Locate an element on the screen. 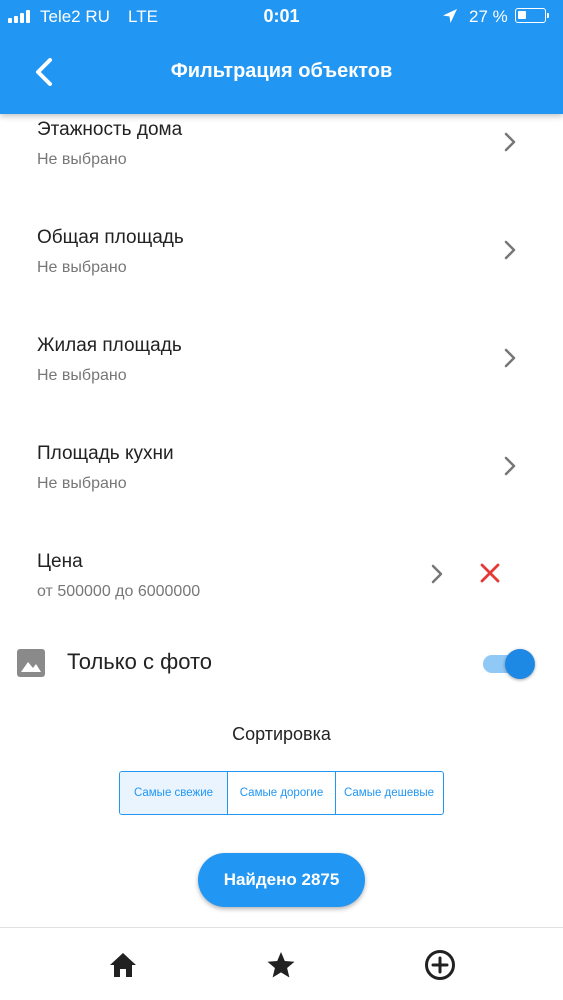 This screenshot has width=563, height=1000. nav-add is located at coordinates (440, 965).